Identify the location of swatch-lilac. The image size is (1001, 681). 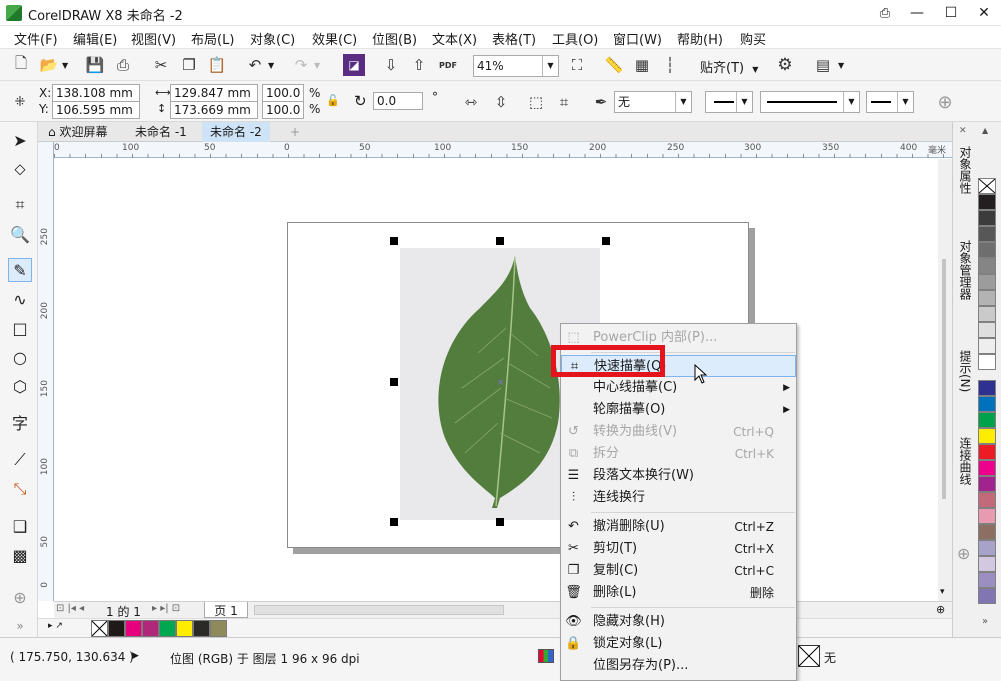
(987, 564).